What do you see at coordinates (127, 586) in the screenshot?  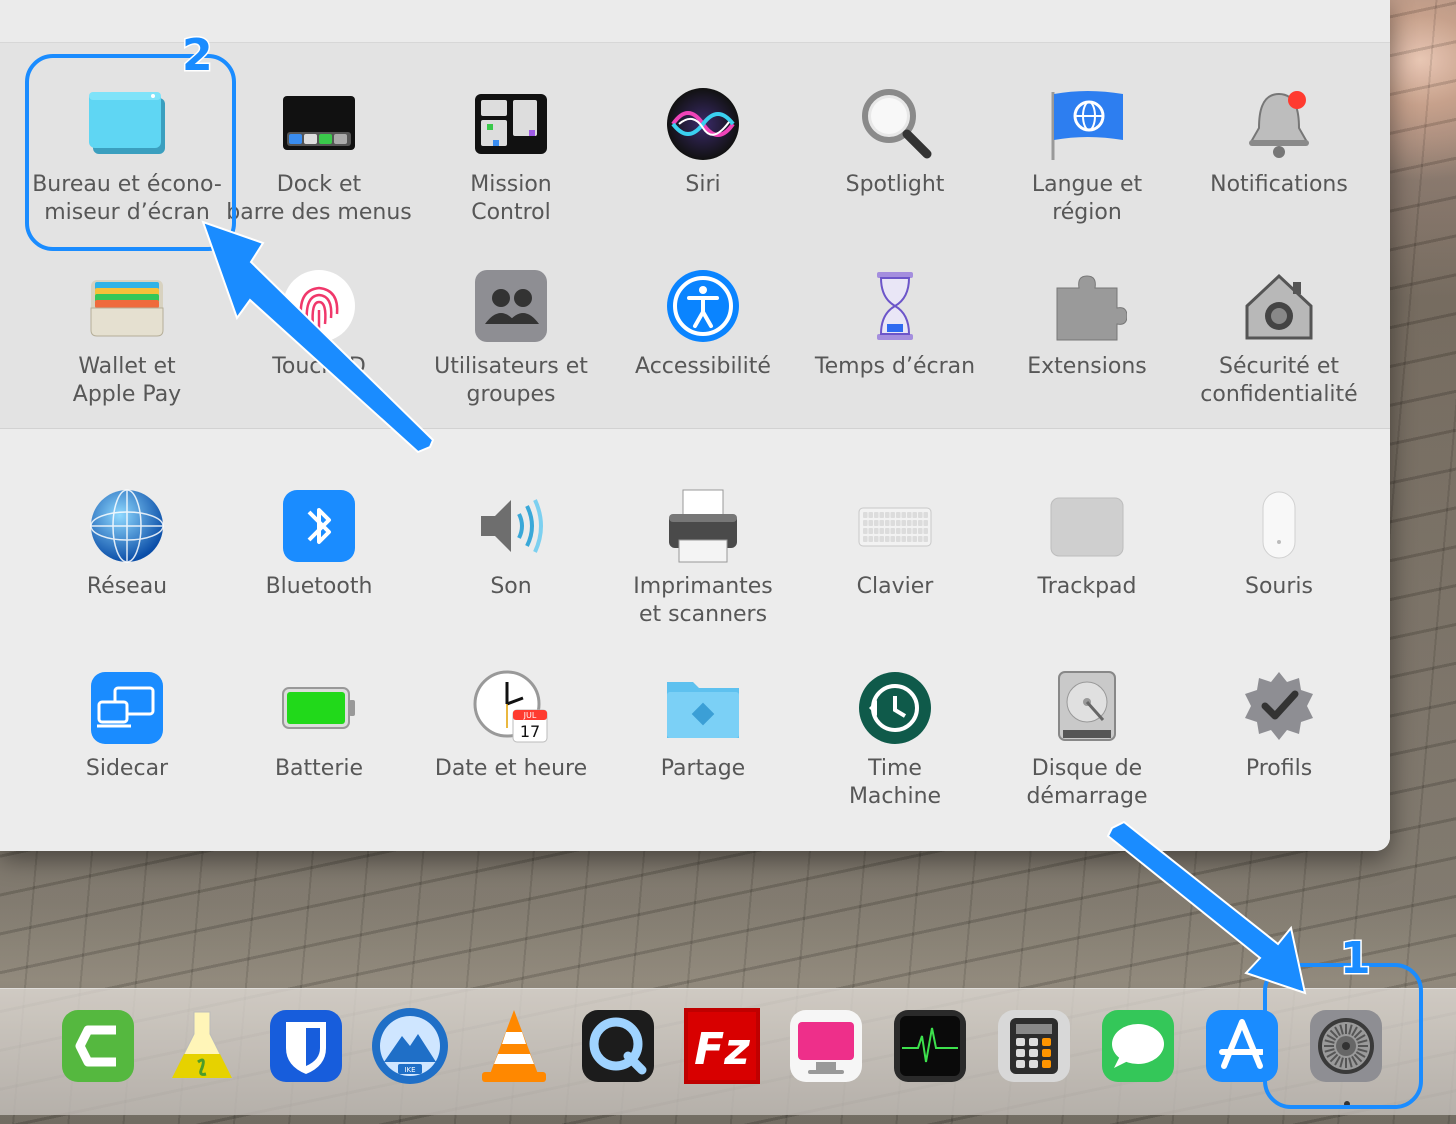 I see `pref-pane-label-line: Réseau` at bounding box center [127, 586].